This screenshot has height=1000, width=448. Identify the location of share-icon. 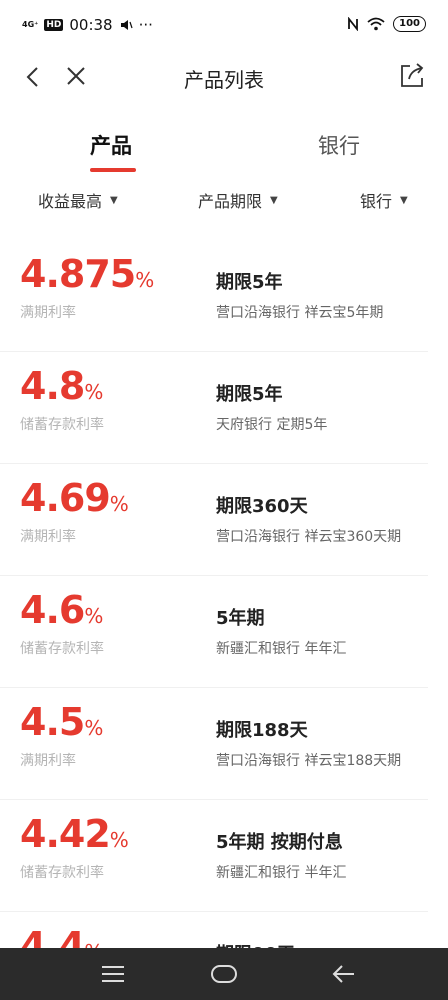
(412, 76).